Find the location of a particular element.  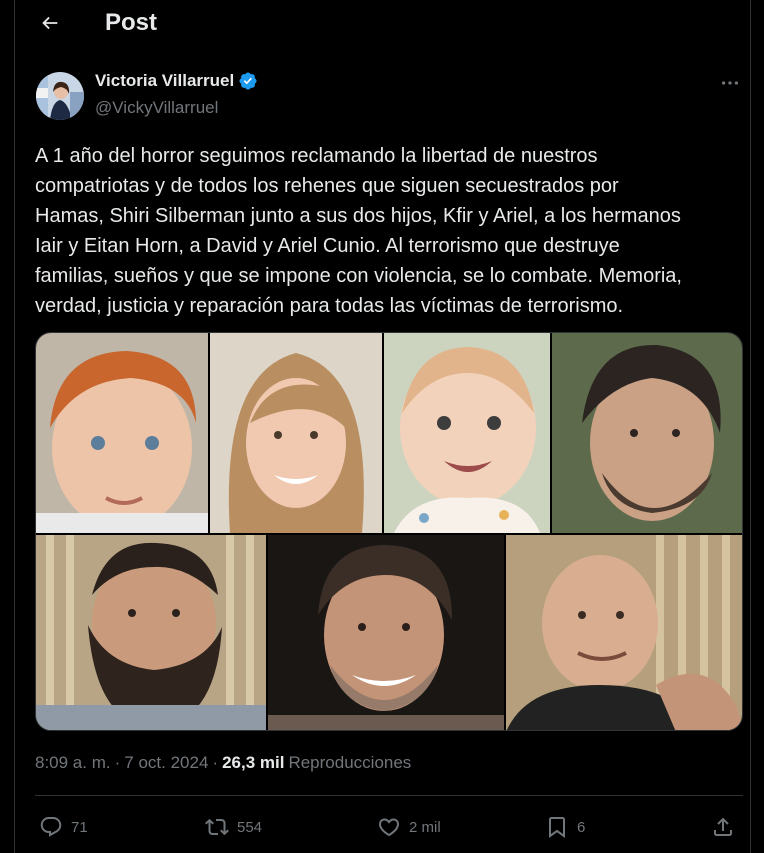

like-icon is located at coordinates (389, 827).